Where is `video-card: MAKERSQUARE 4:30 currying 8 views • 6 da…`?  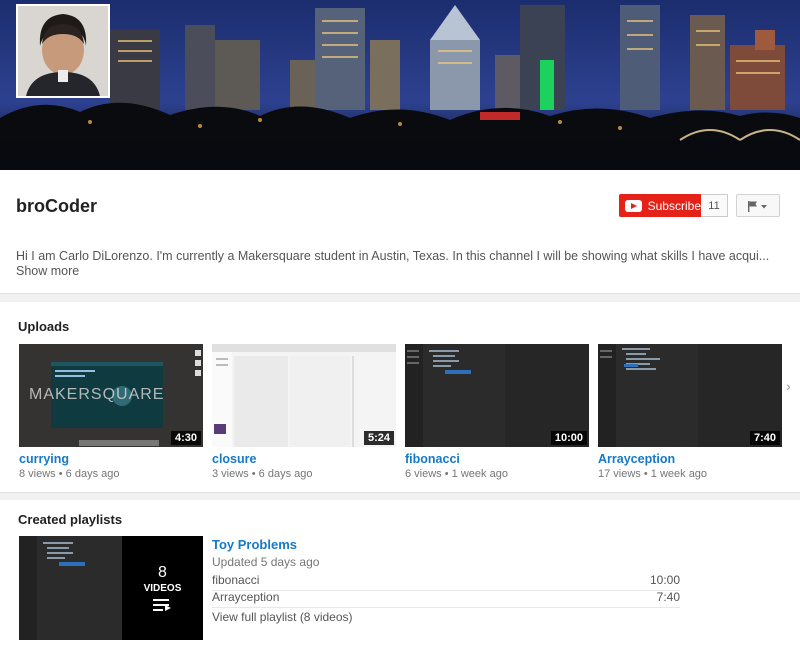 video-card: MAKERSQUARE 4:30 currying 8 views • 6 da… is located at coordinates (111, 412).